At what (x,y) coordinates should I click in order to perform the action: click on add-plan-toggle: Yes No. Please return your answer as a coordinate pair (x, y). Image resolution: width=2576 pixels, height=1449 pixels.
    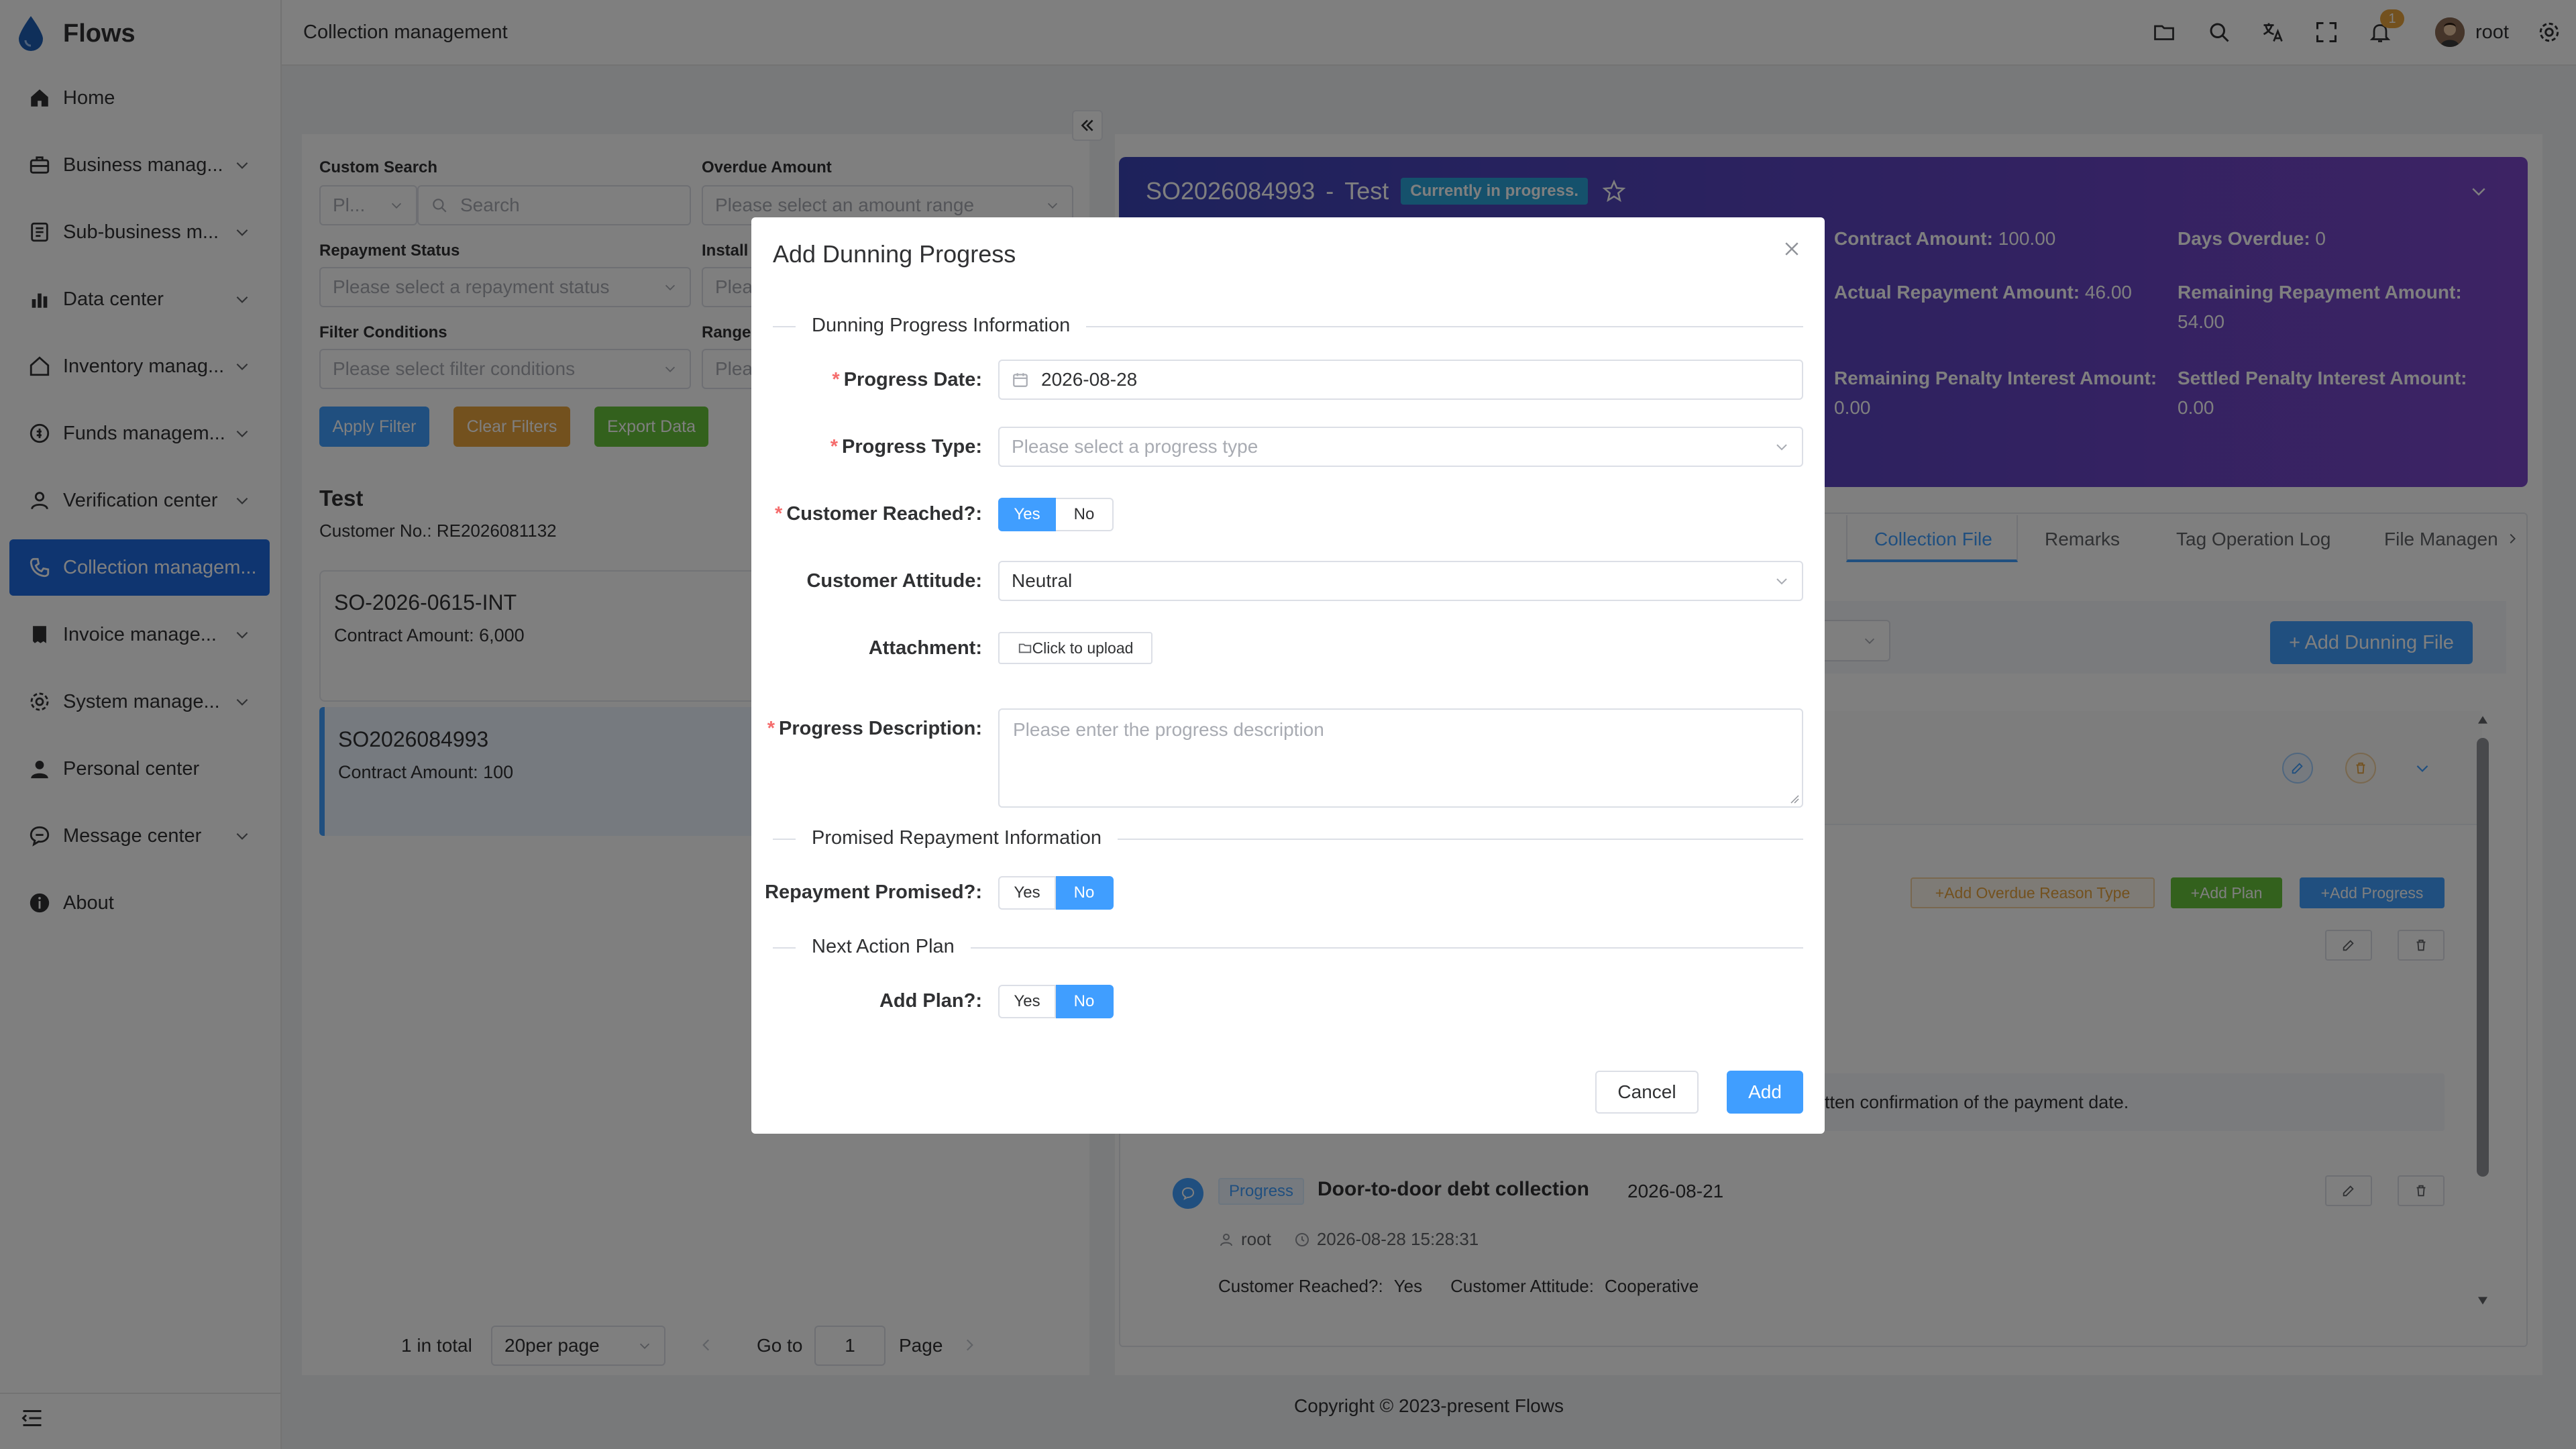
    Looking at the image, I should click on (1056, 1001).